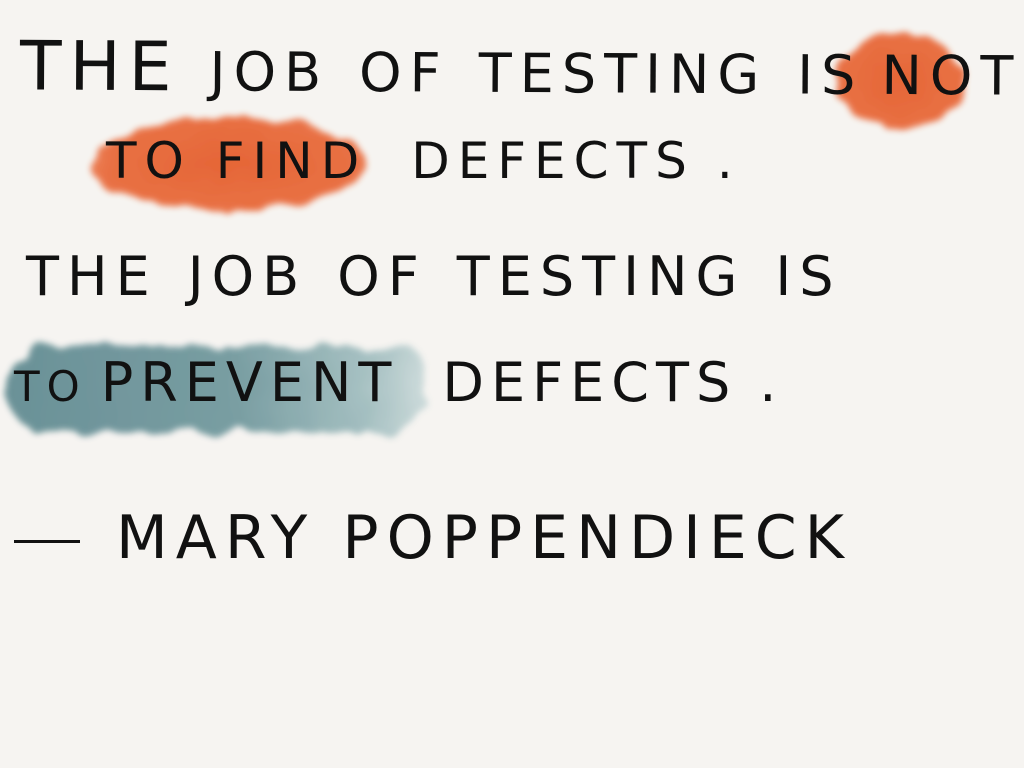 The image size is (1024, 768). Describe the element at coordinates (951, 75) in the screenshot. I see `quote-word-highlighted: not` at that location.